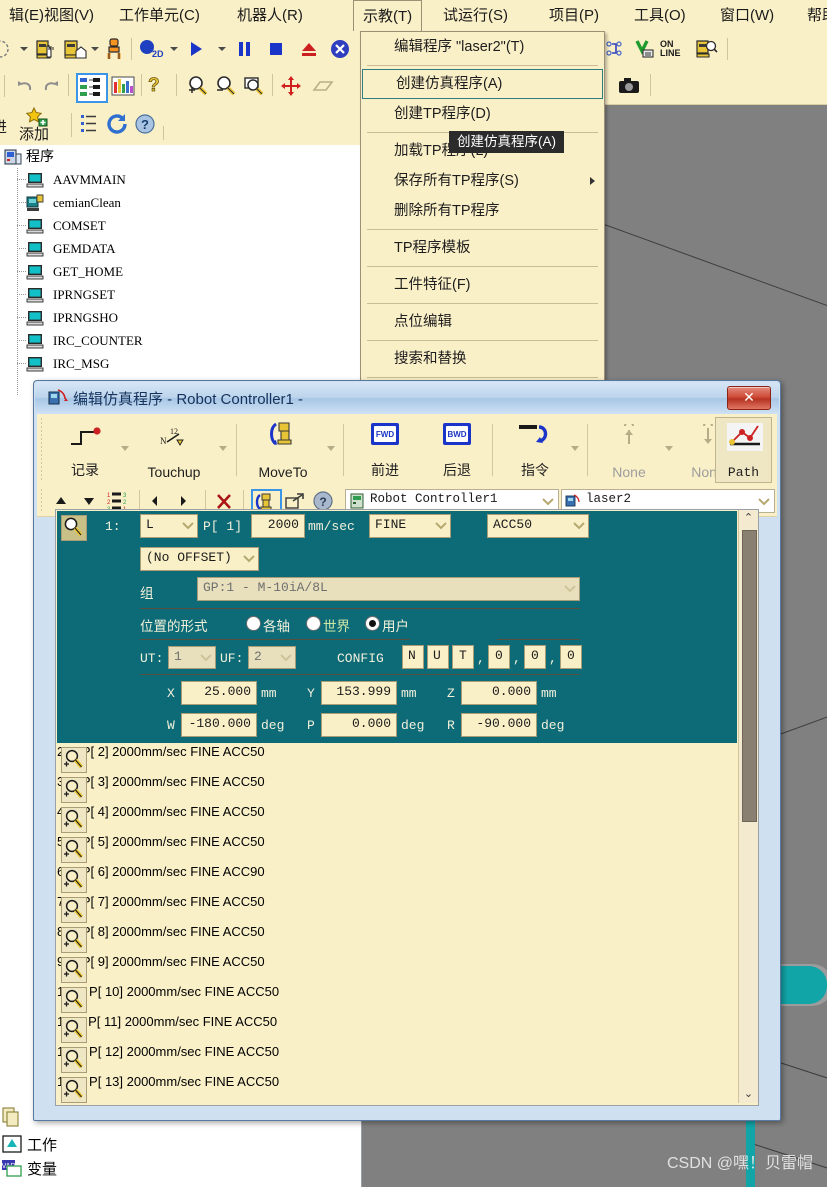 The image size is (827, 1187). What do you see at coordinates (276, 49) in the screenshot?
I see `stop-icon` at bounding box center [276, 49].